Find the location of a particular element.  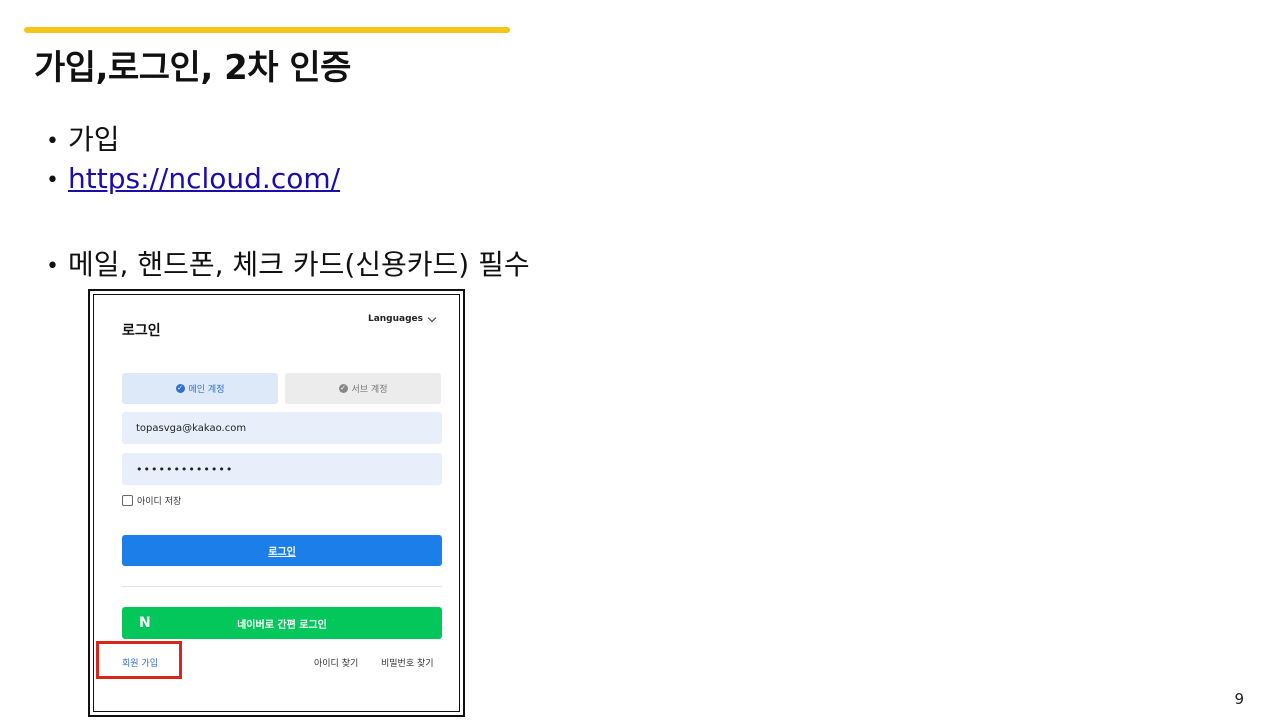

ncloud-link: https://ncloud.com/ is located at coordinates (204, 178).